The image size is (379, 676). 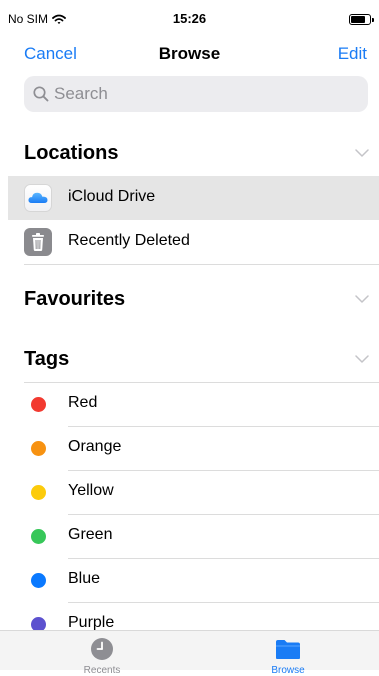 I want to click on trash-icon, so click(x=38, y=242).